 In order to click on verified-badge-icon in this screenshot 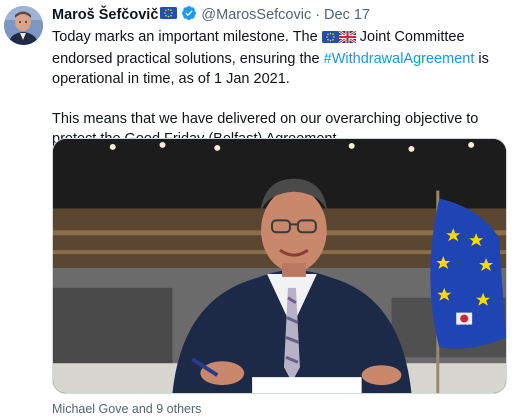, I will do `click(189, 15)`.